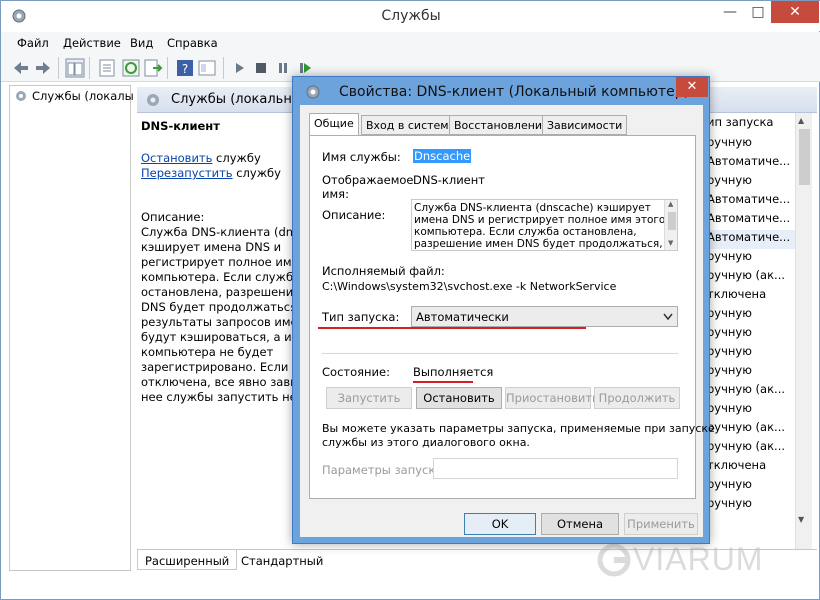 Image resolution: width=820 pixels, height=600 pixels. What do you see at coordinates (585, 125) in the screenshot?
I see `tab-dependencies: Зависимости` at bounding box center [585, 125].